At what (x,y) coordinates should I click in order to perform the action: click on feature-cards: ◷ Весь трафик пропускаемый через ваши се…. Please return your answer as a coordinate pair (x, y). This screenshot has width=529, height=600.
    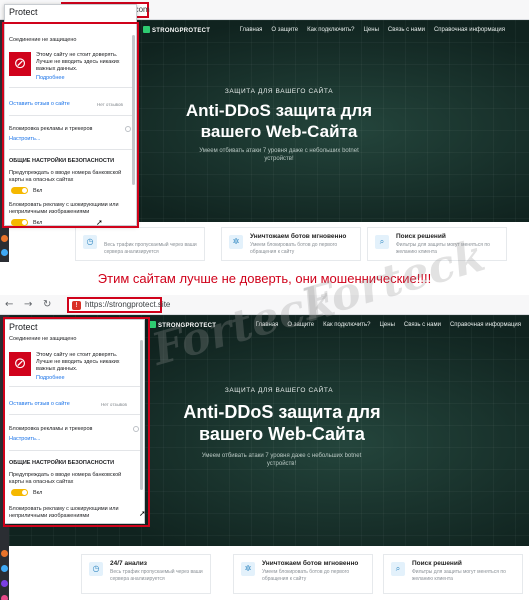
    Looking at the image, I should click on (269, 242).